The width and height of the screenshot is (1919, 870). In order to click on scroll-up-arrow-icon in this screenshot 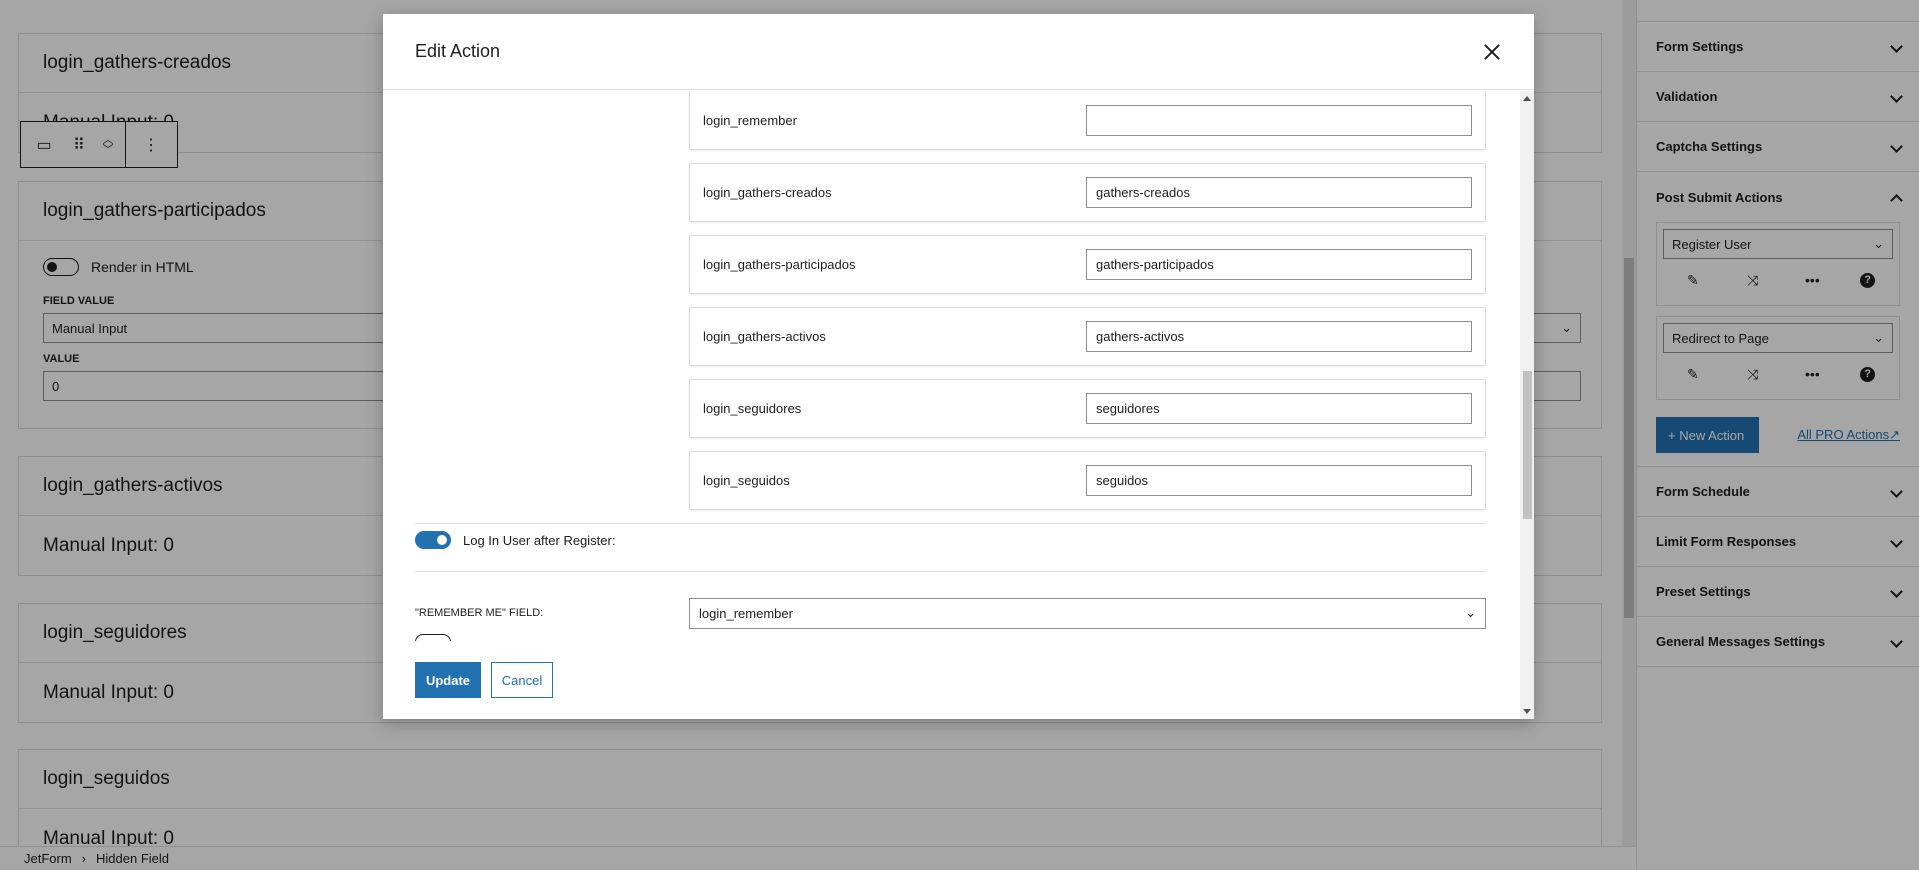, I will do `click(1527, 98)`.